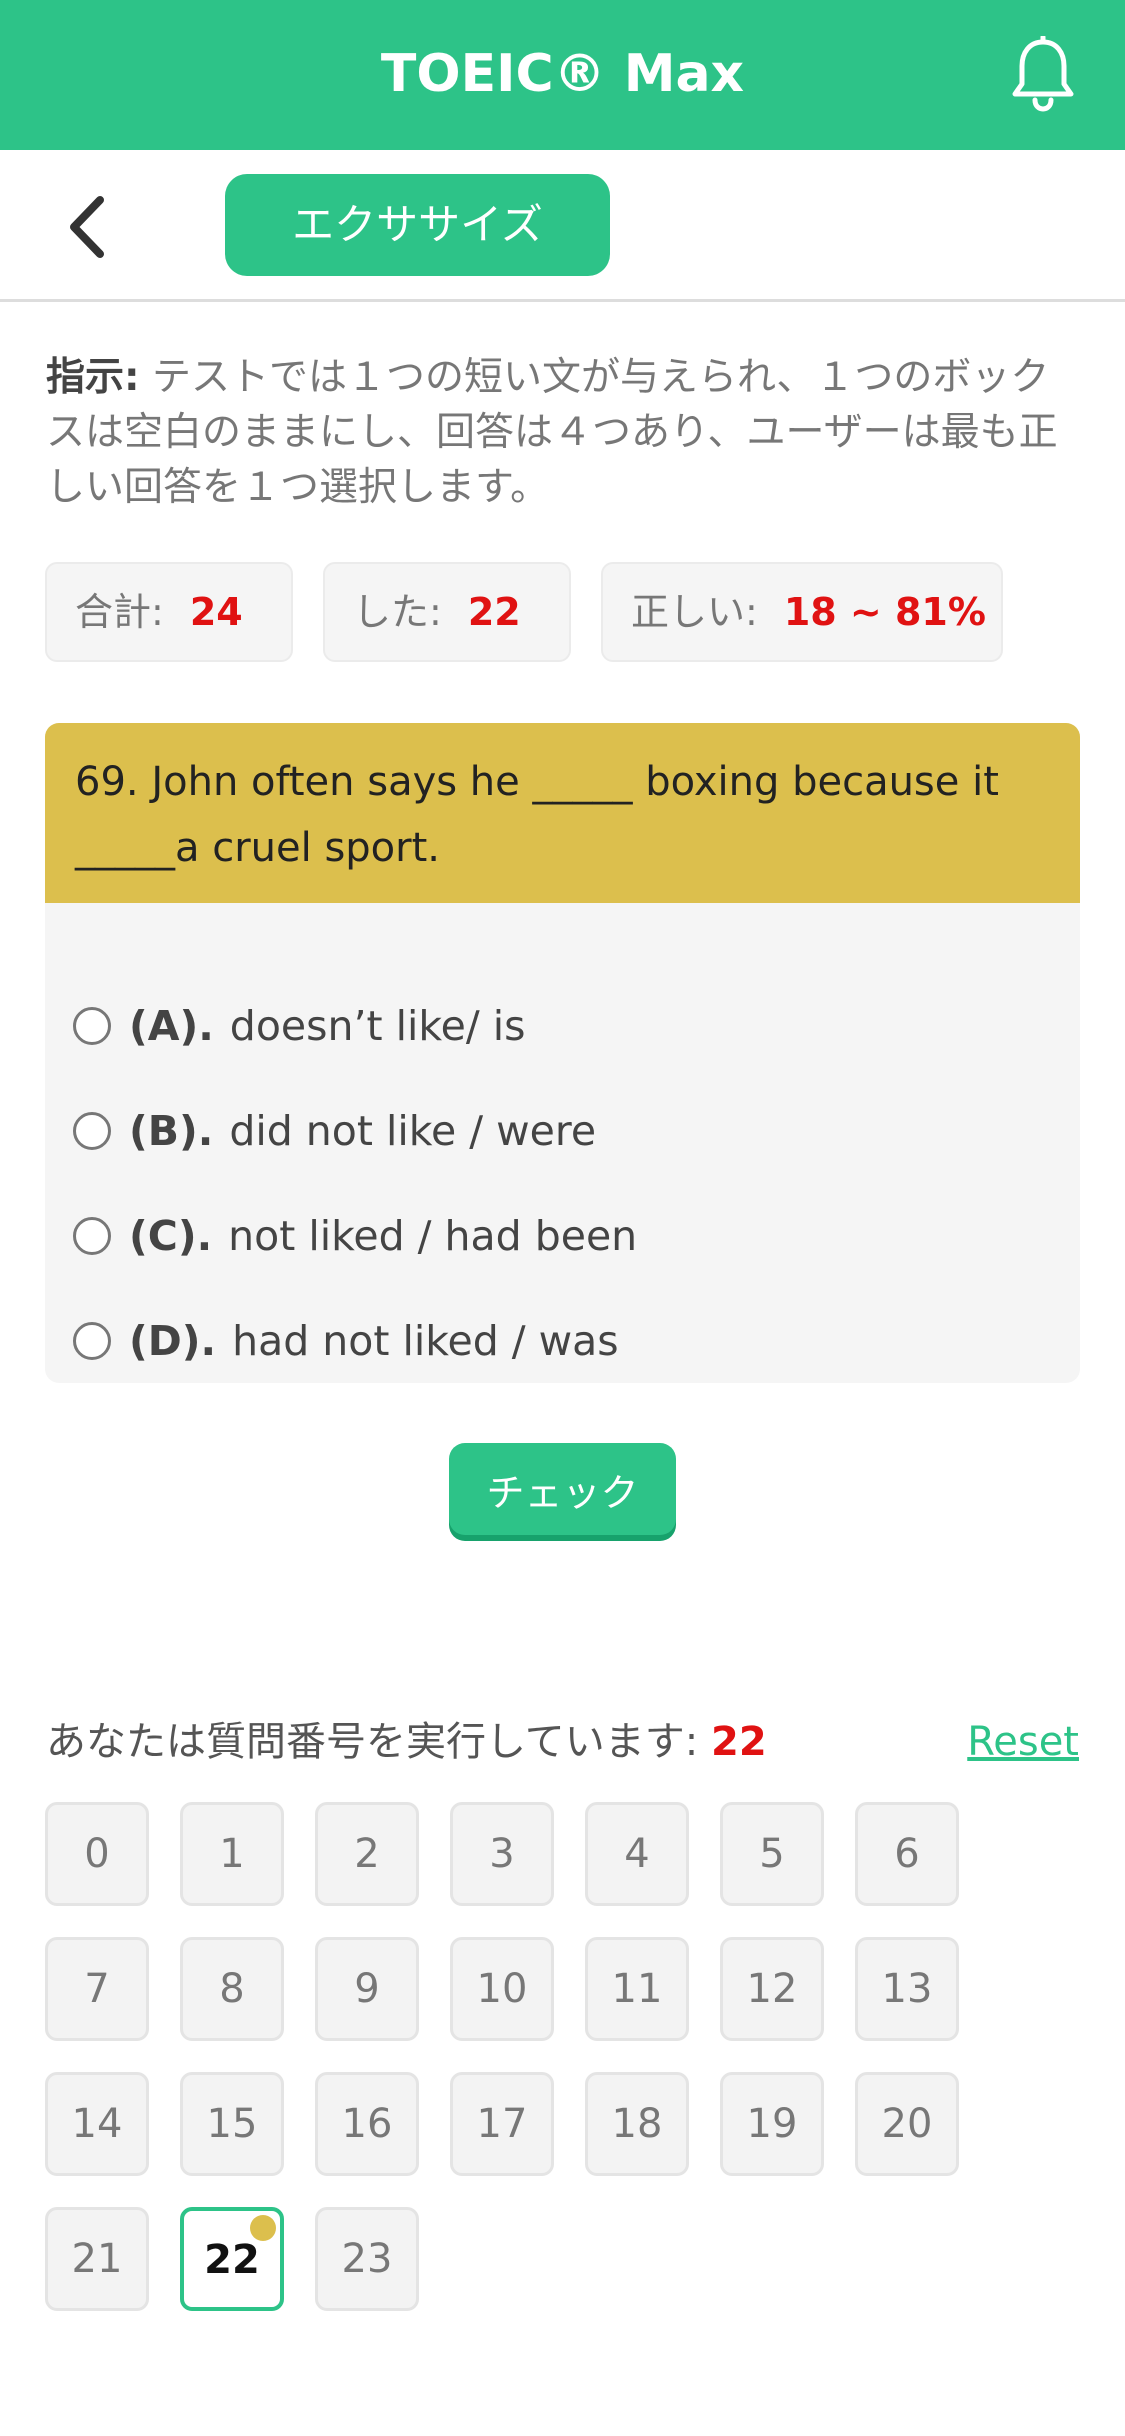  I want to click on question-number-button: 0, so click(97, 1854).